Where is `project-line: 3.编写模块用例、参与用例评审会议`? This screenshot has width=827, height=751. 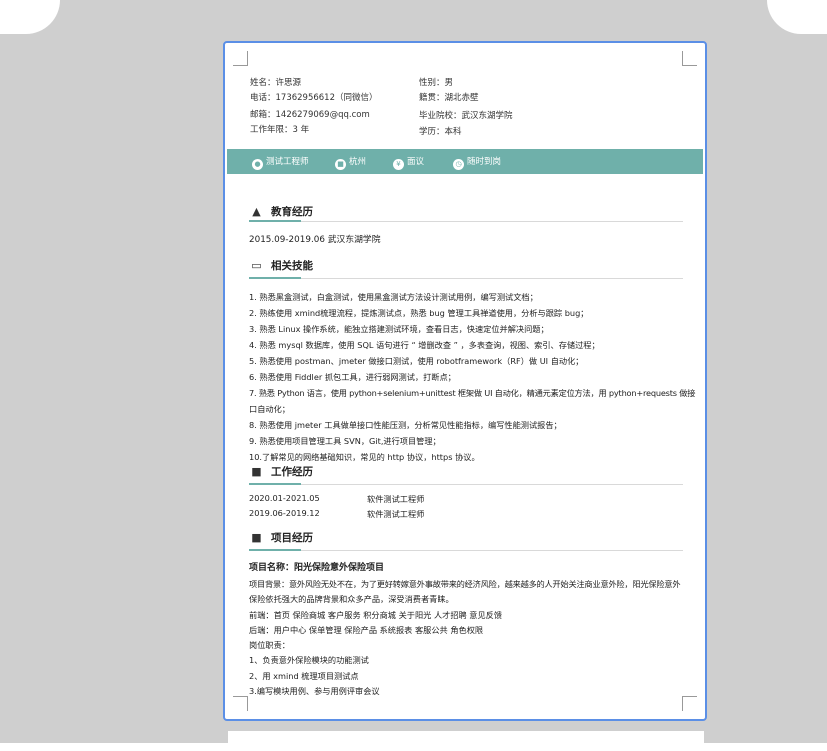 project-line: 3.编写模块用例、参与用例评审会议 is located at coordinates (314, 691).